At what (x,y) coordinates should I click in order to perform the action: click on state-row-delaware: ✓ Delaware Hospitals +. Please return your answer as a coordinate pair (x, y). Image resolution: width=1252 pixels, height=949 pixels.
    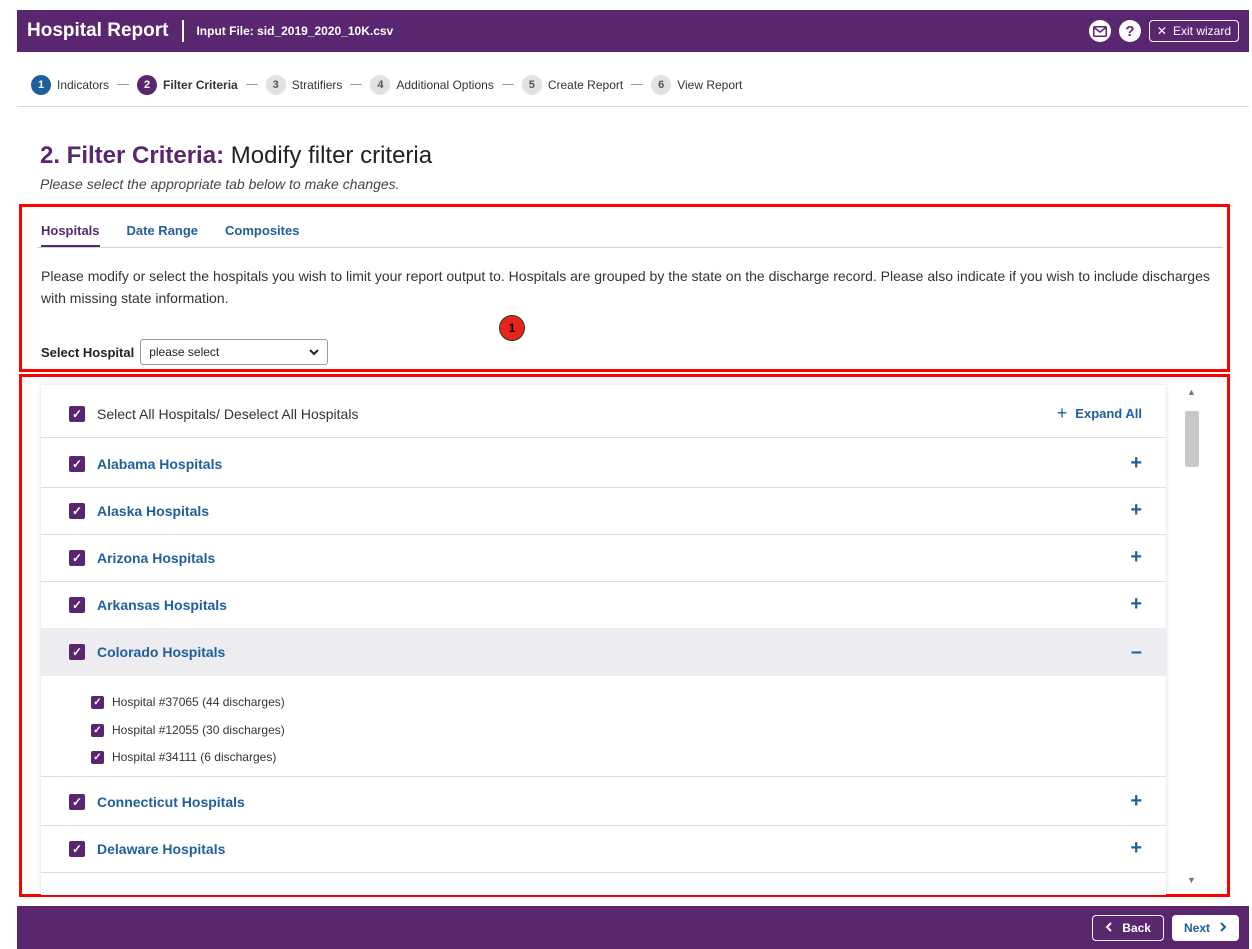
    Looking at the image, I should click on (603, 849).